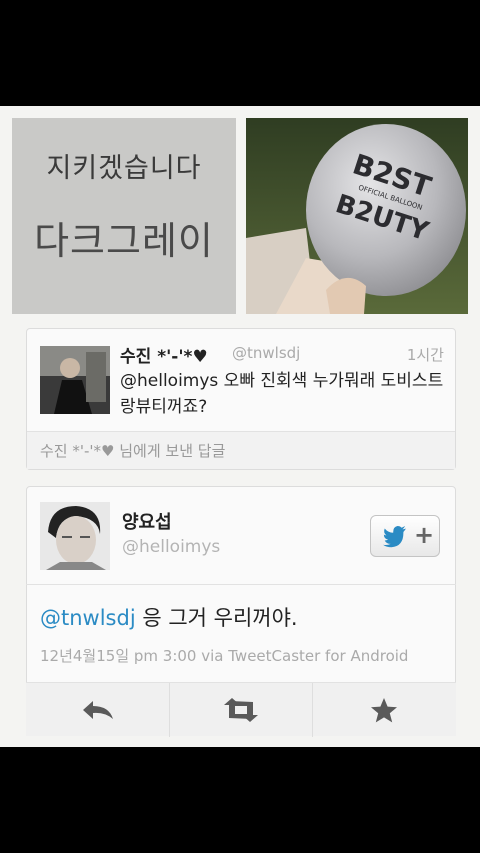 The image size is (480, 853). I want to click on balloon-photo: B2ST OFFICIAL BALLOON B2UTY, so click(357, 216).